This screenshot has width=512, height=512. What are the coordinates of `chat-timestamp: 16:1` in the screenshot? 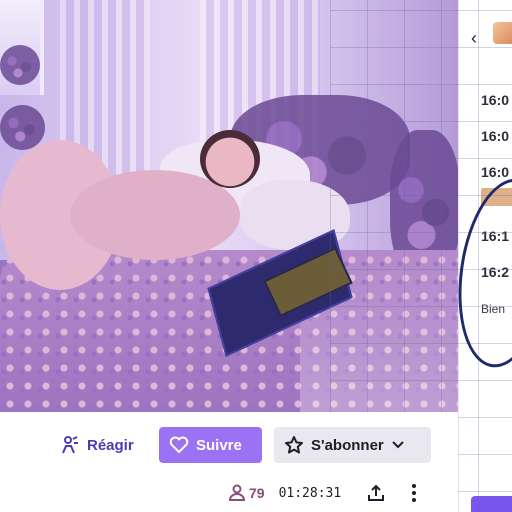 It's located at (495, 236).